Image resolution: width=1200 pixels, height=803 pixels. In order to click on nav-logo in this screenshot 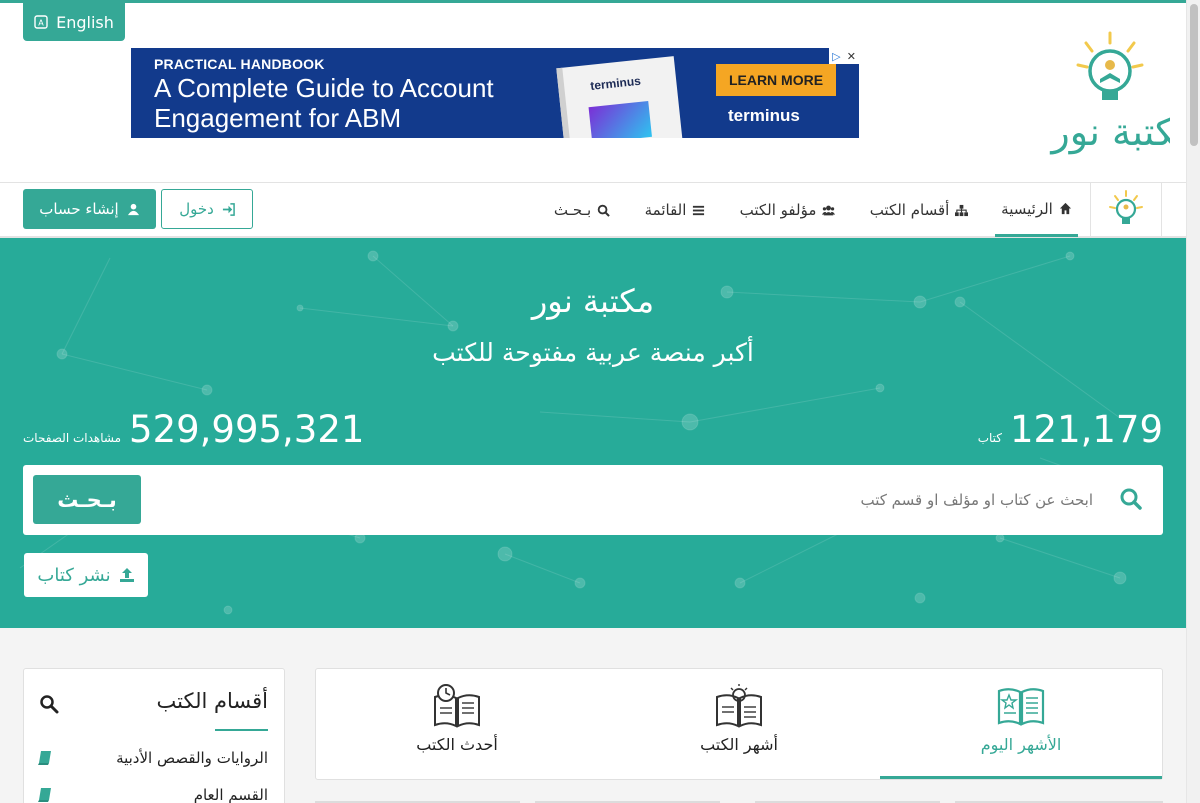, I will do `click(1126, 210)`.